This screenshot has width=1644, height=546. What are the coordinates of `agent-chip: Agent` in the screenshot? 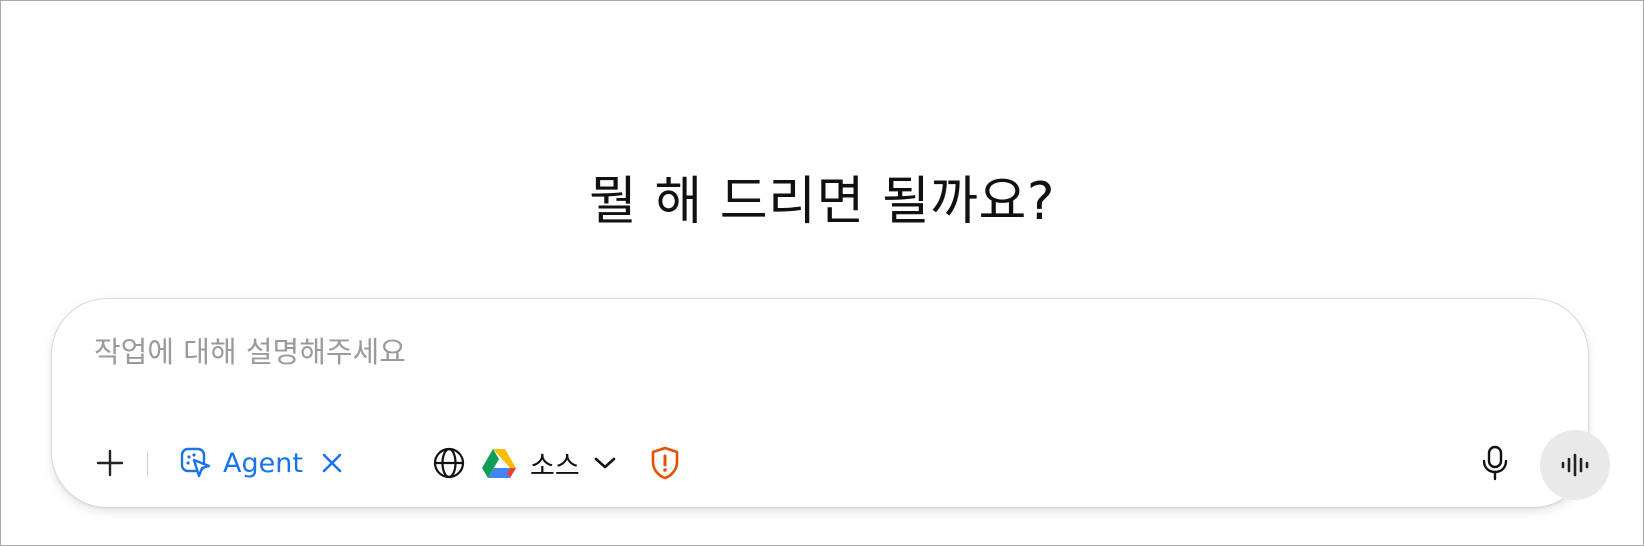 It's located at (261, 463).